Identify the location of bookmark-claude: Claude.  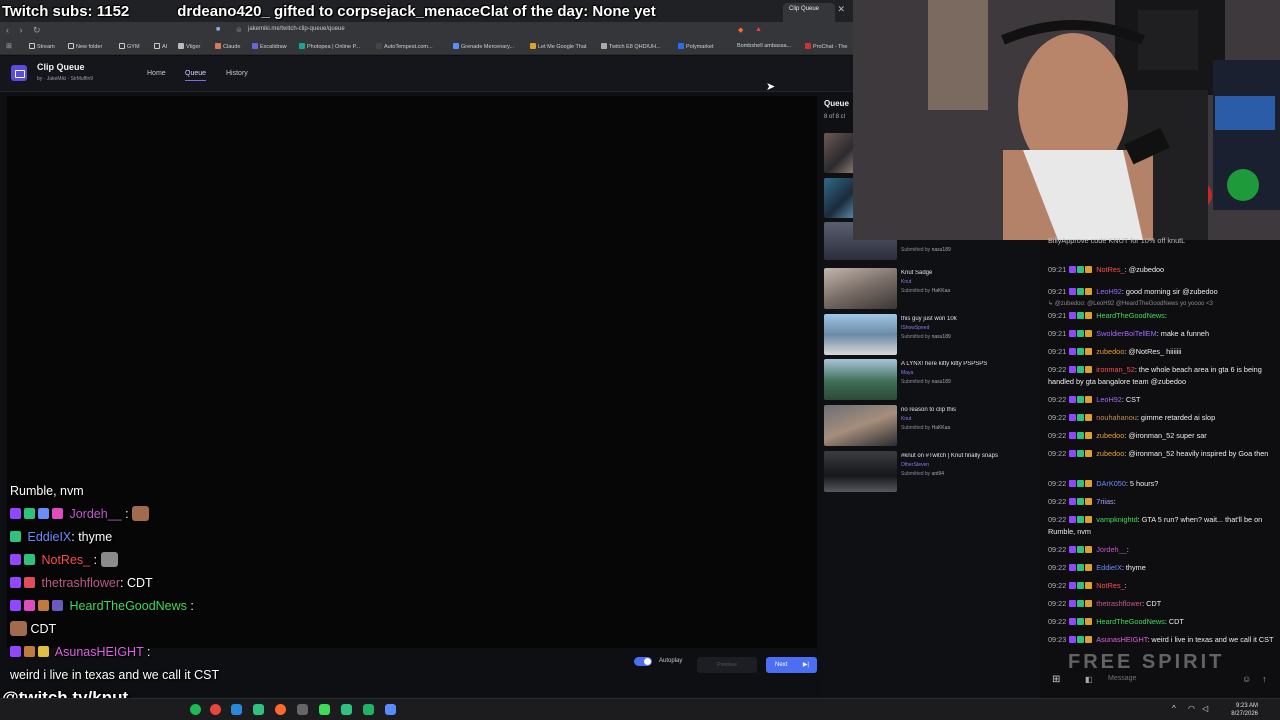
(227, 46).